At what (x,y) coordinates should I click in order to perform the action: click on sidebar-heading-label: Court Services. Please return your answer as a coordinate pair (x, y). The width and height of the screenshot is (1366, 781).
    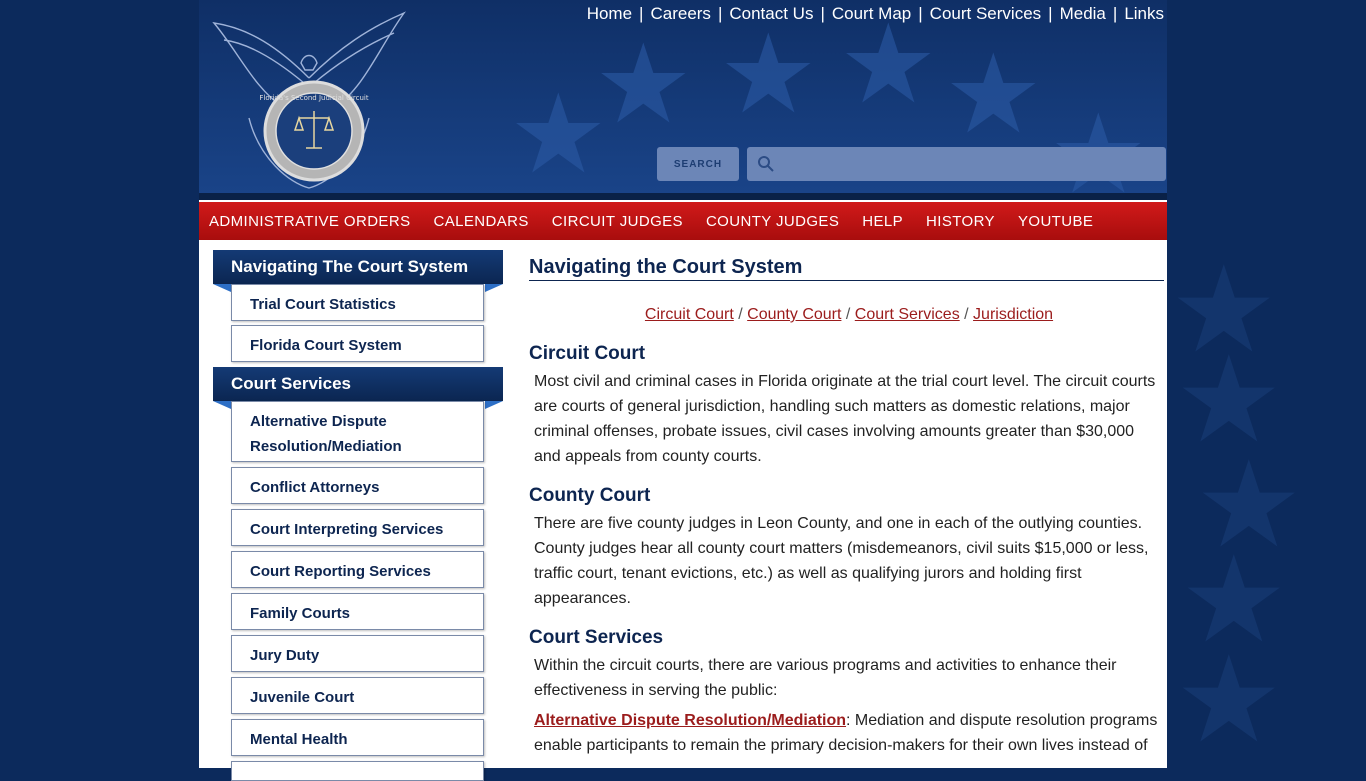
    Looking at the image, I should click on (291, 383).